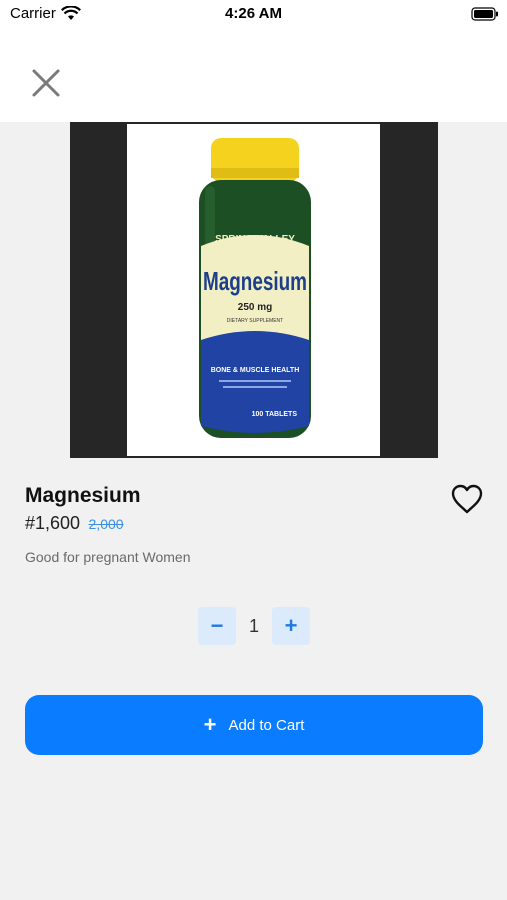 Image resolution: width=507 pixels, height=900 pixels. What do you see at coordinates (255, 321) in the screenshot?
I see `bottle-sub-text: DIETARY SUPPLEMENT` at bounding box center [255, 321].